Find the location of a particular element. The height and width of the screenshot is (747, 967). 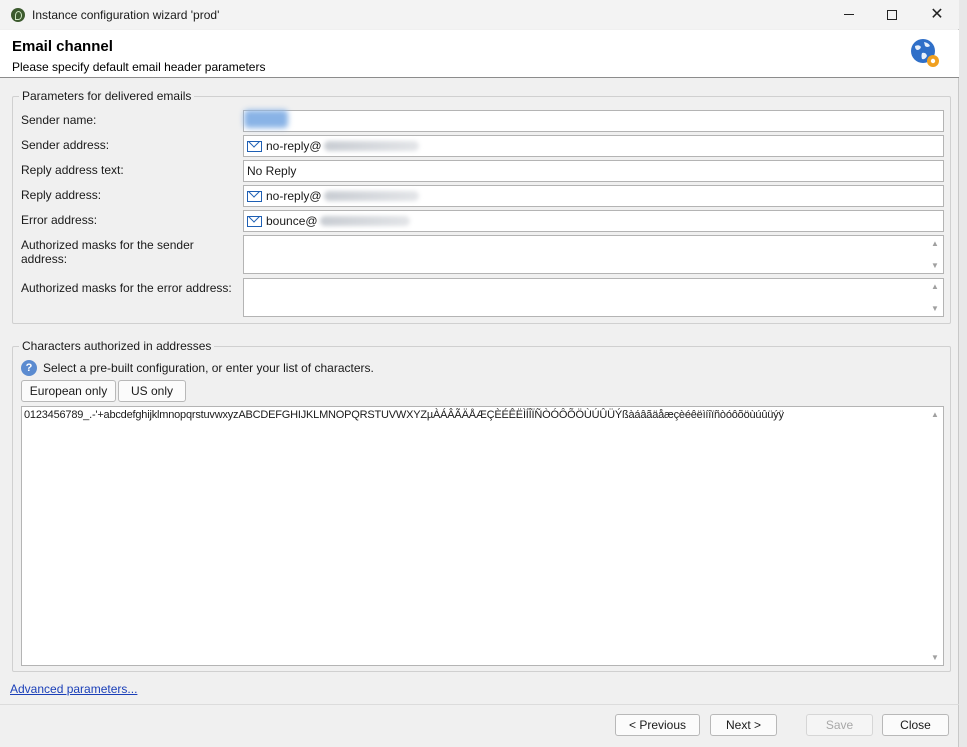

auth-error-label: Authorized masks for the error address: is located at coordinates (126, 288).